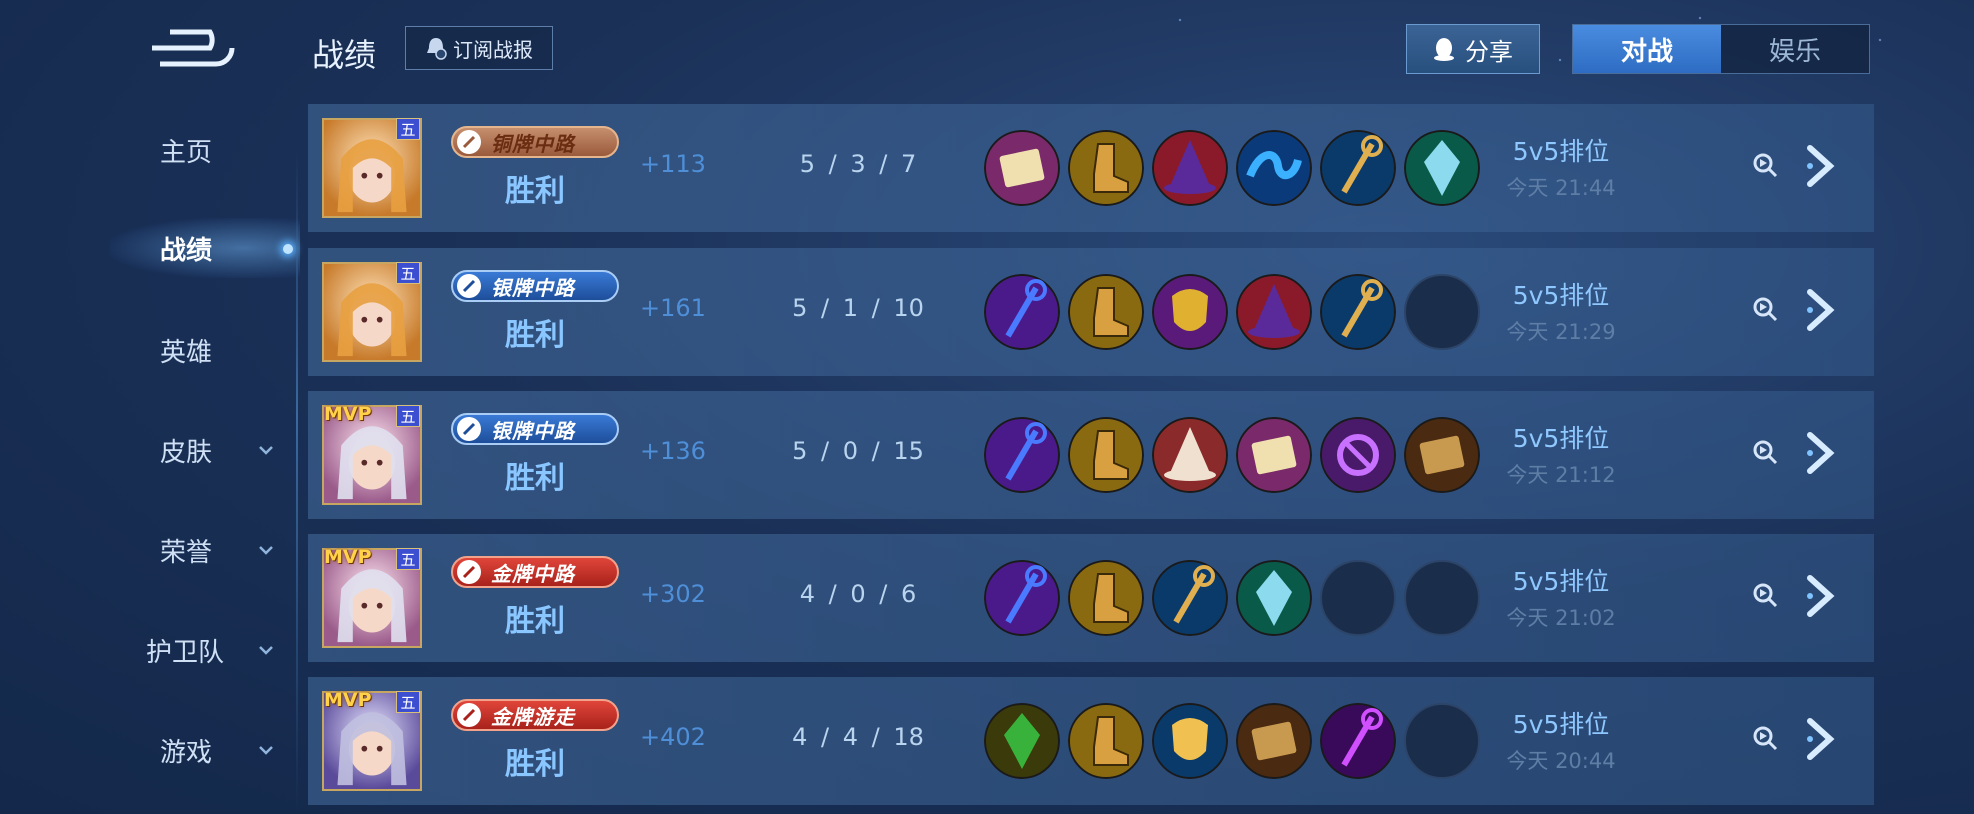 The image size is (1974, 814). What do you see at coordinates (348, 557) in the screenshot?
I see `mvp-badge: MVP` at bounding box center [348, 557].